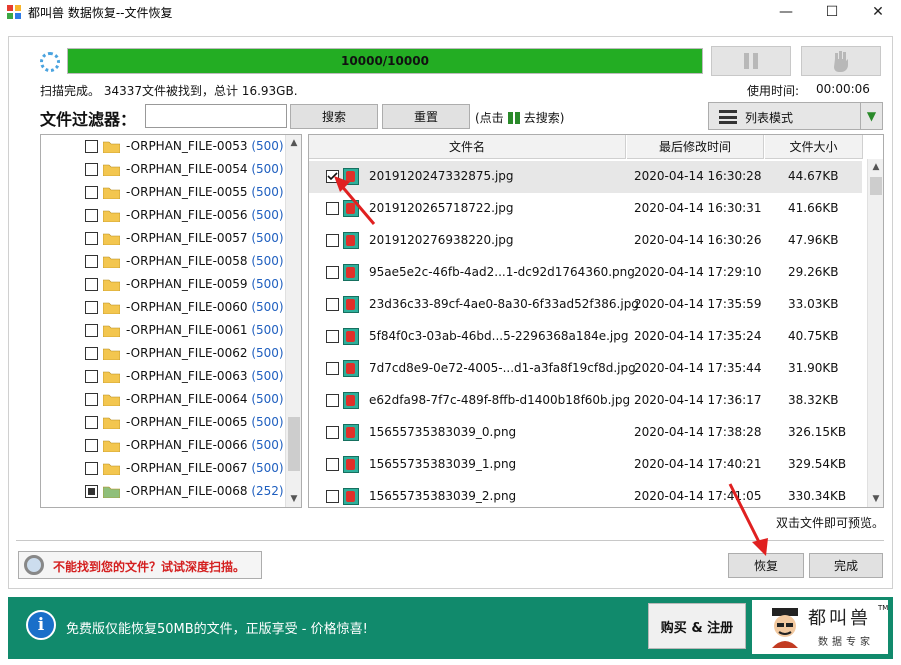  I want to click on tree-item-label: -ORPHAN_FILE-0061 (500), so click(205, 330).